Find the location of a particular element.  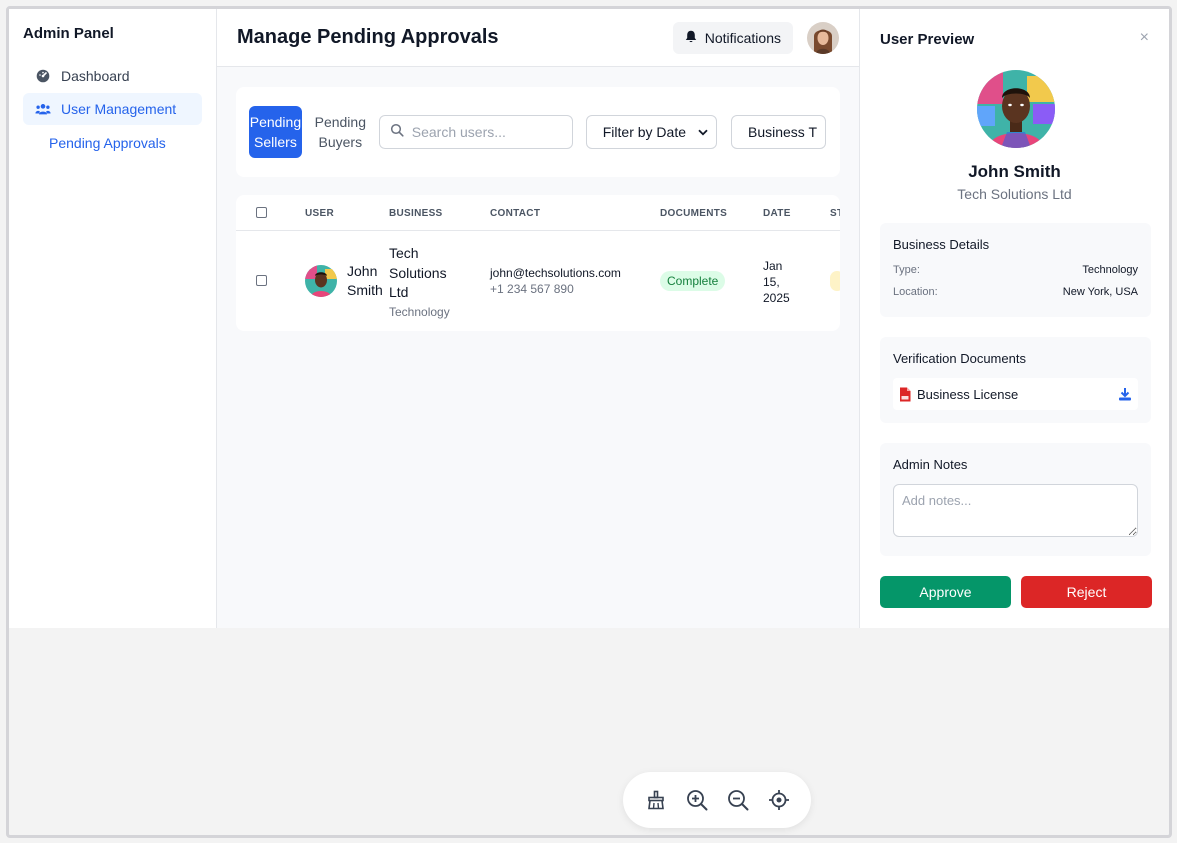

column-header-business: BUSINESS is located at coordinates (416, 213).